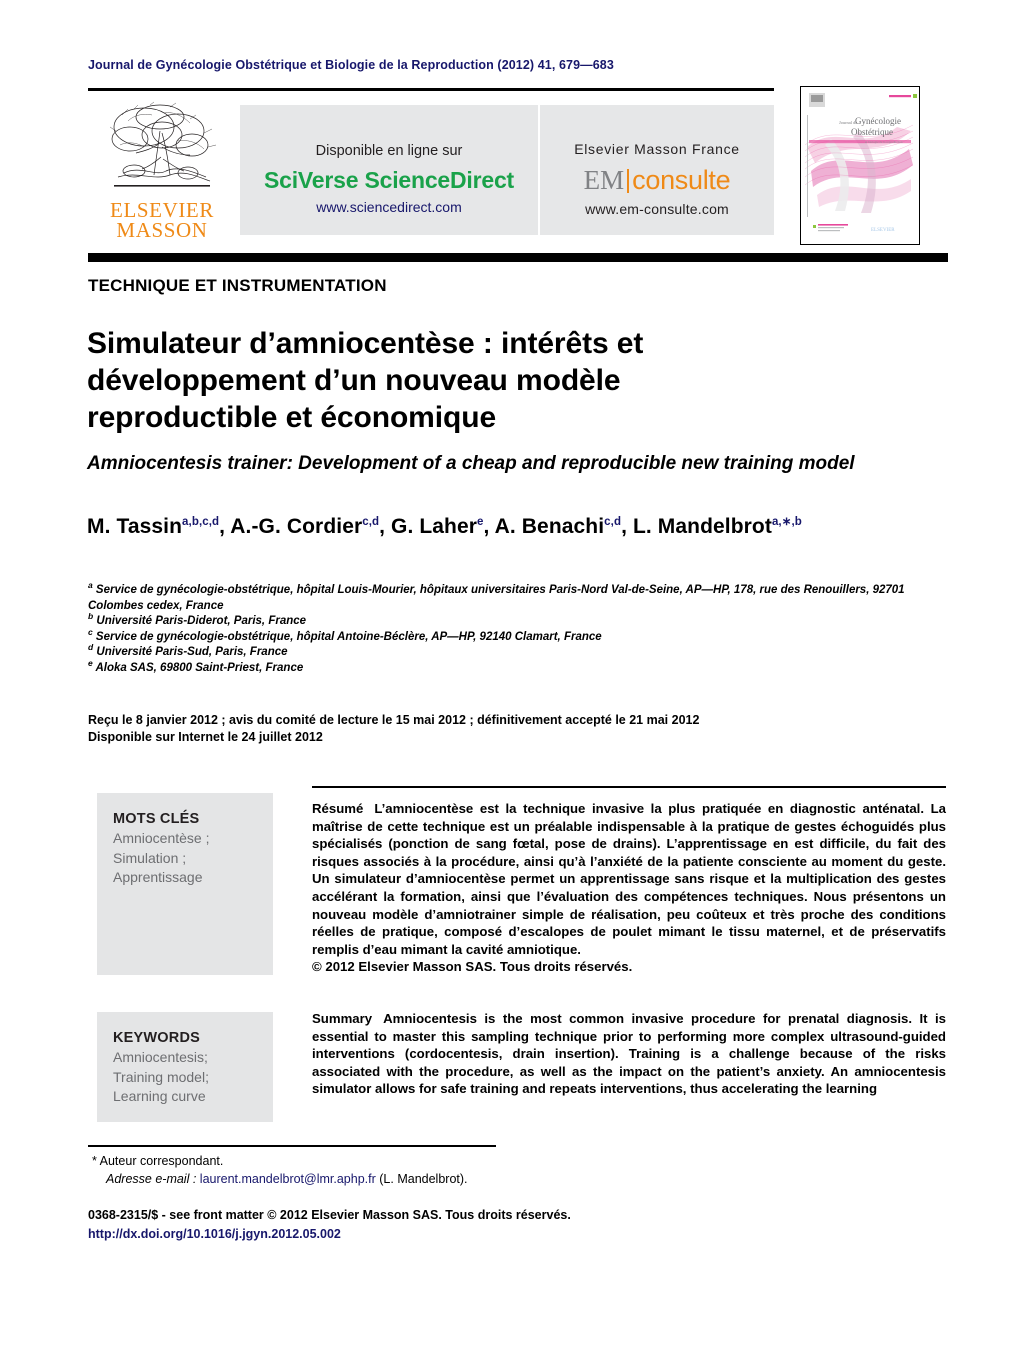 Image resolution: width=1020 pixels, height=1351 pixels. Describe the element at coordinates (90, 585) in the screenshot. I see `affiliation-mark: a` at that location.